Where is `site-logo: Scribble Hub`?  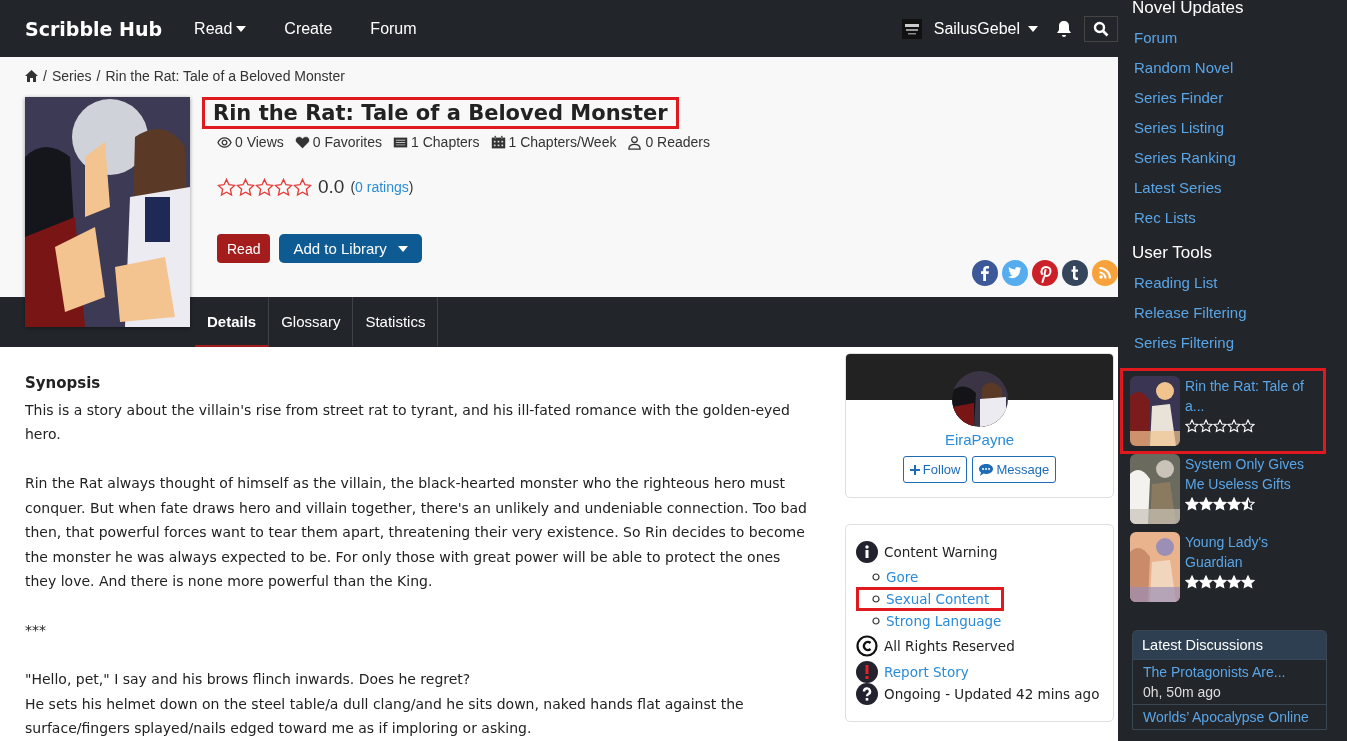 site-logo: Scribble Hub is located at coordinates (94, 28).